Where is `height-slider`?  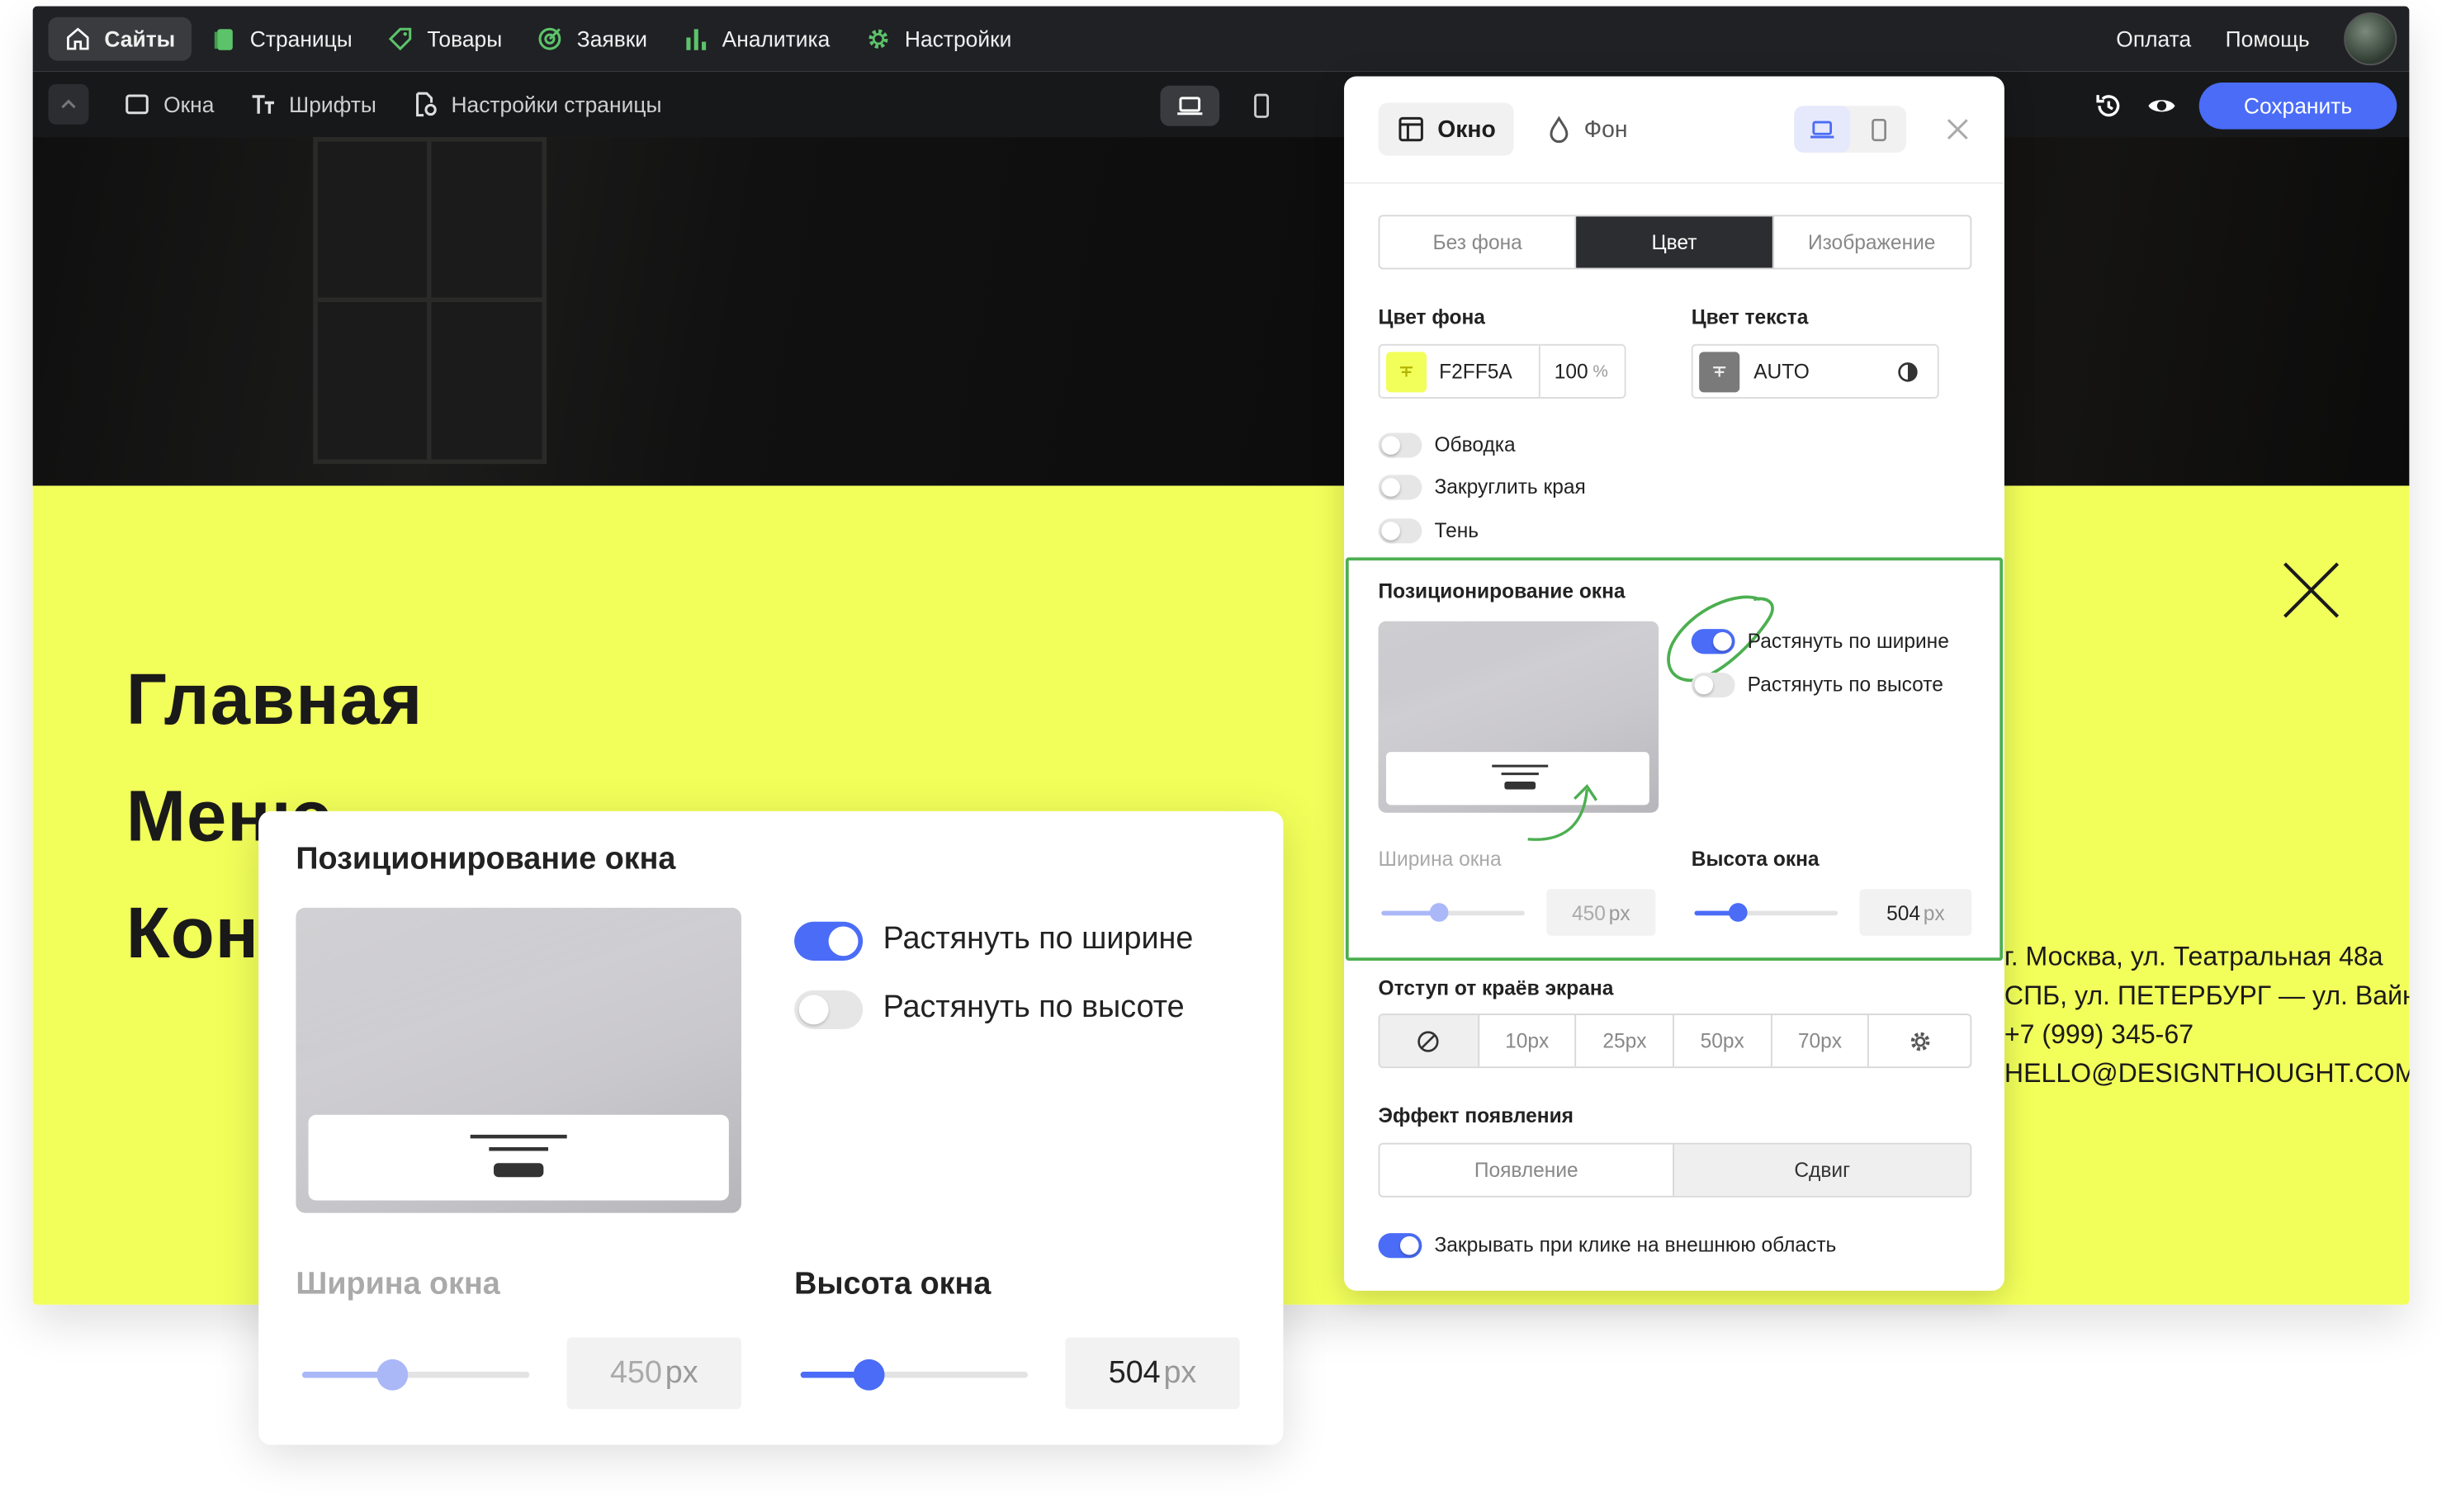
height-slider is located at coordinates (1767, 913).